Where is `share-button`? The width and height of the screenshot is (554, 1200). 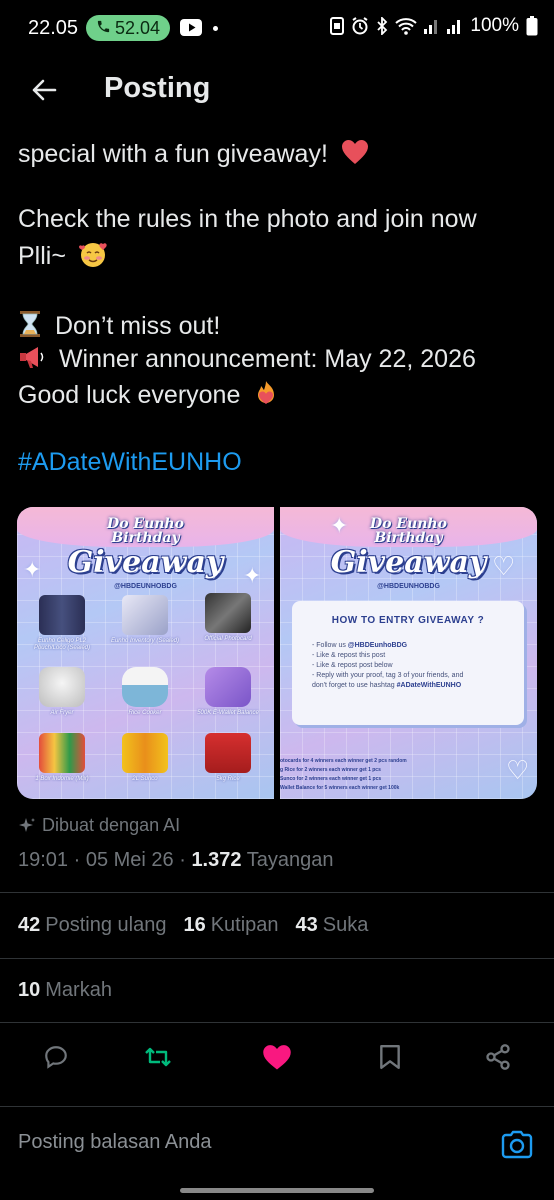 share-button is located at coordinates (498, 1057).